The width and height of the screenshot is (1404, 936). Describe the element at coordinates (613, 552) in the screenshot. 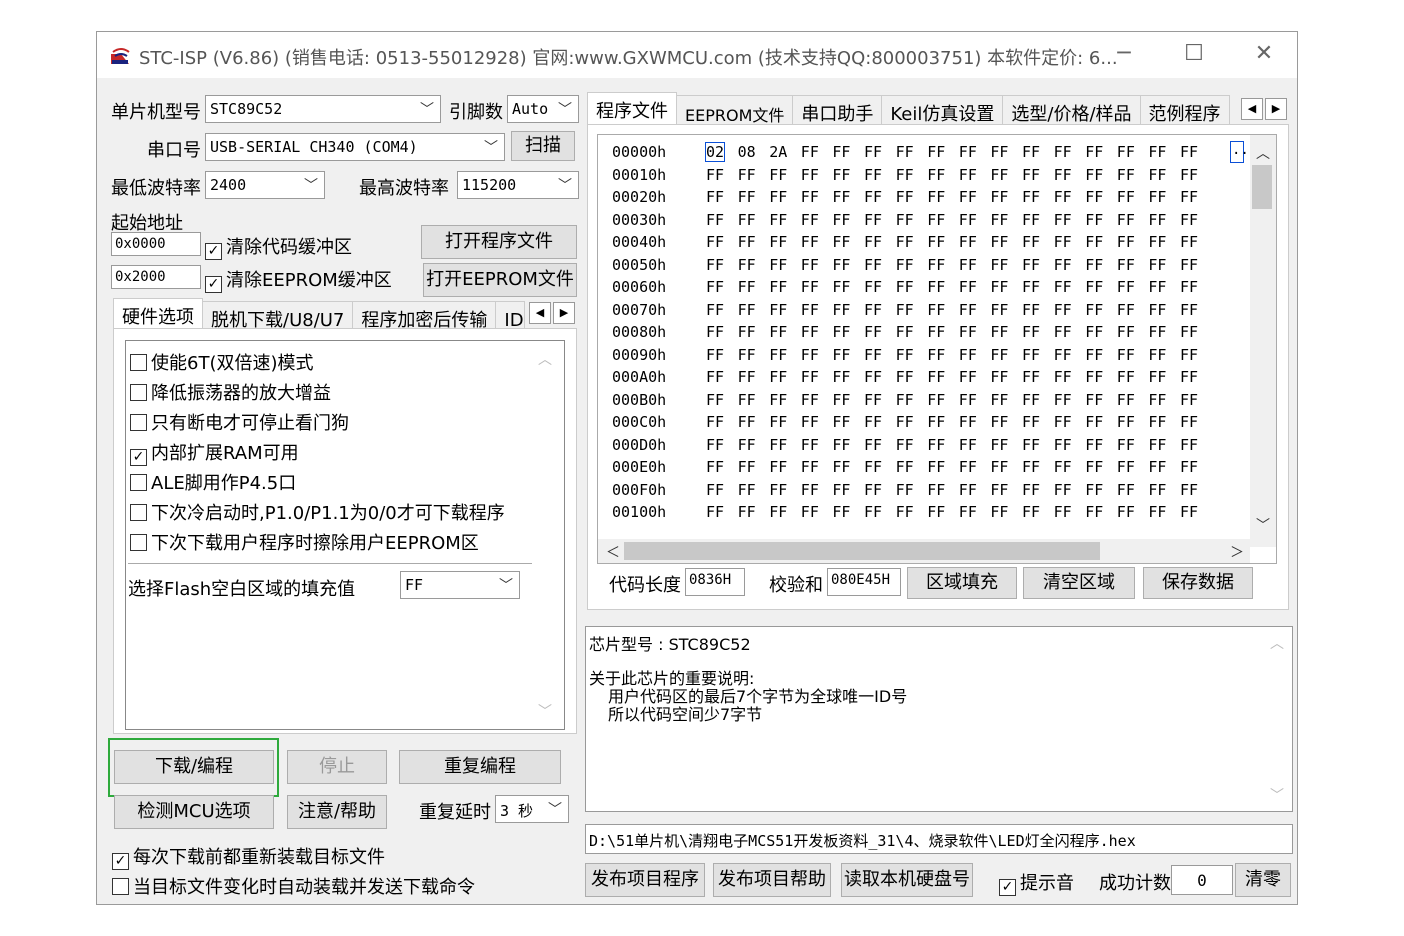

I see `scroll-left-icon: ＜` at that location.